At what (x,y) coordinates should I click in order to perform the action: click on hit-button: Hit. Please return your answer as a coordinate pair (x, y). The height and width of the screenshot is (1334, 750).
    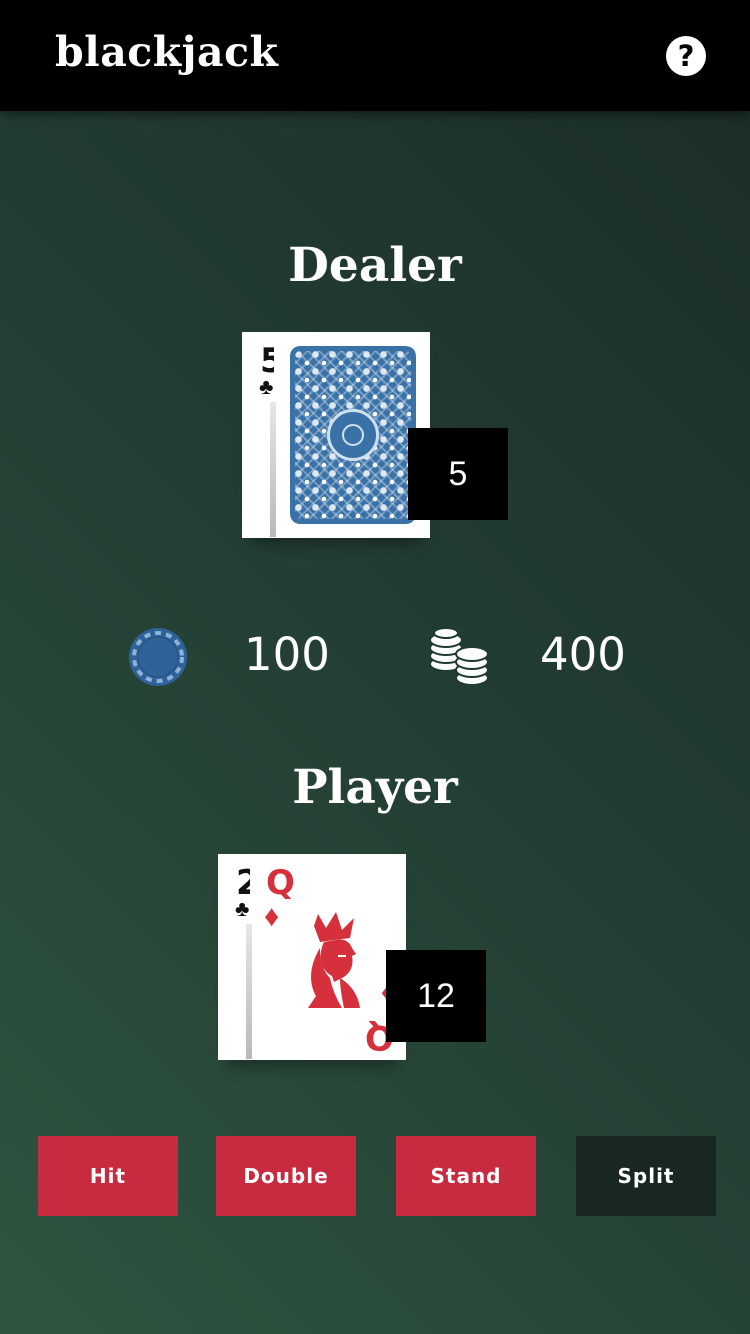
    Looking at the image, I should click on (108, 1176).